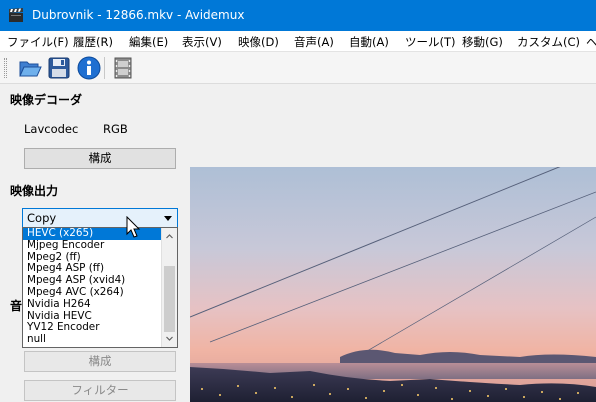 Image resolution: width=596 pixels, height=402 pixels. What do you see at coordinates (104, 68) in the screenshot?
I see `toolbar-separator` at bounding box center [104, 68].